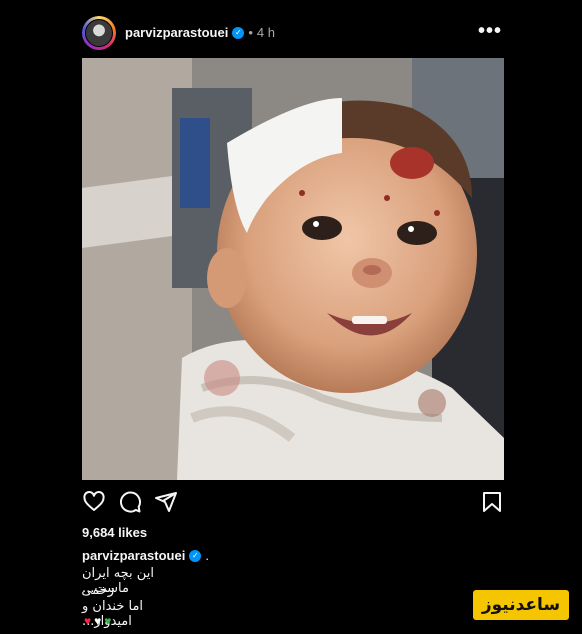 The width and height of the screenshot is (582, 634). Describe the element at coordinates (114, 532) in the screenshot. I see `likes-count: 9,684 likes` at that location.